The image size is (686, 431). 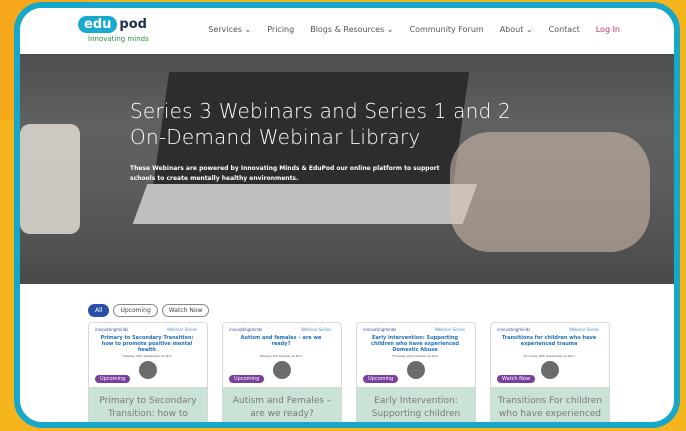 What do you see at coordinates (147, 356) in the screenshot?
I see `card-date: Tuesday 14th September at 4pm` at bounding box center [147, 356].